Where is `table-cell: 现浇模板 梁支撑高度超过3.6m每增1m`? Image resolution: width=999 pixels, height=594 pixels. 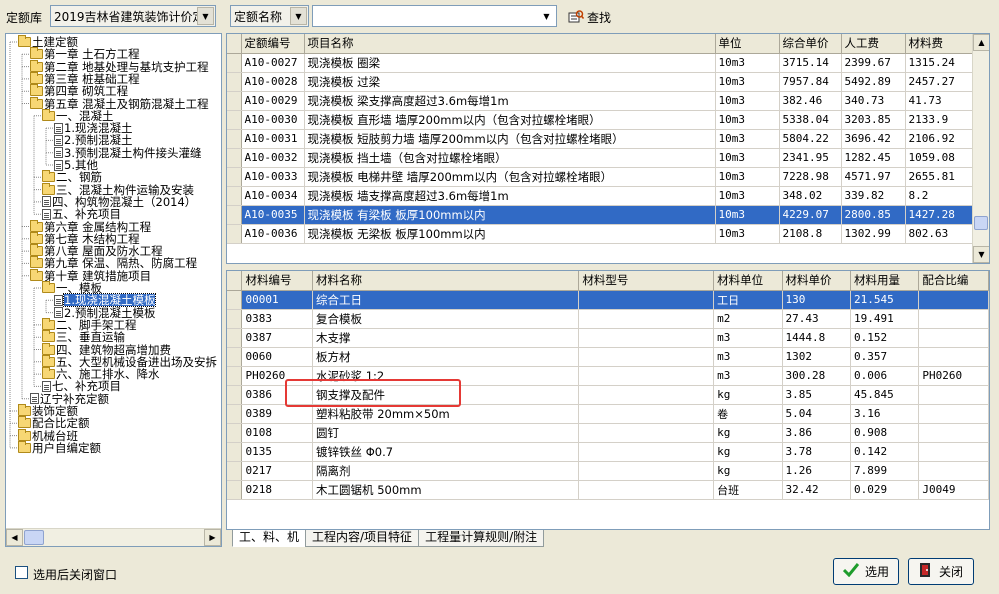 table-cell: 现浇模板 梁支撑高度超过3.6m每增1m is located at coordinates (510, 101).